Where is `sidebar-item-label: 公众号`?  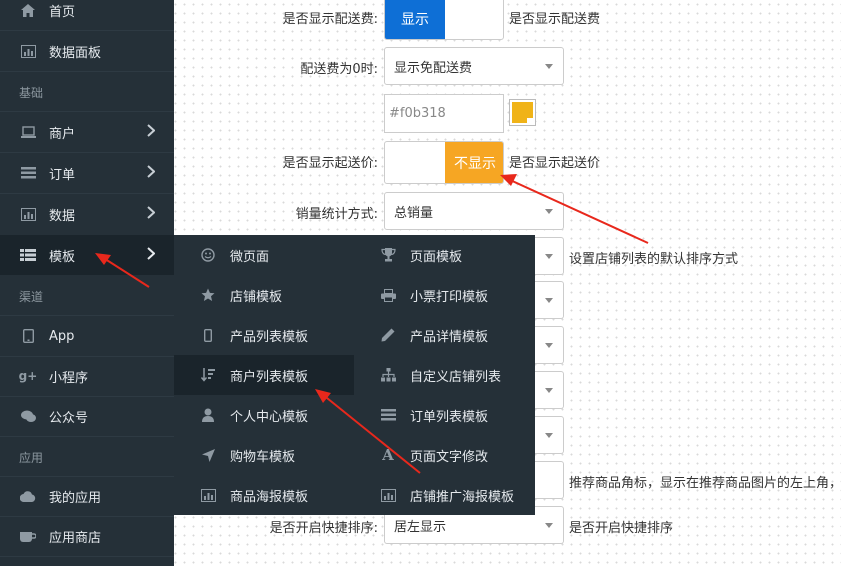 sidebar-item-label: 公众号 is located at coordinates (69, 418).